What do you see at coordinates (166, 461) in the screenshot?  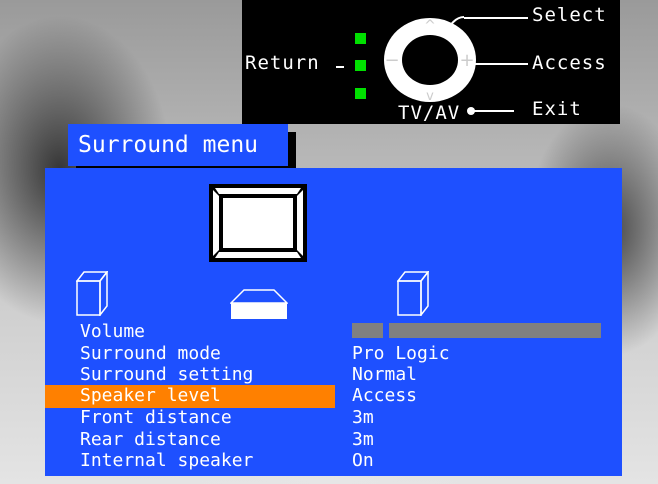 I see `menu-item-internal-speaker: Internal speaker` at bounding box center [166, 461].